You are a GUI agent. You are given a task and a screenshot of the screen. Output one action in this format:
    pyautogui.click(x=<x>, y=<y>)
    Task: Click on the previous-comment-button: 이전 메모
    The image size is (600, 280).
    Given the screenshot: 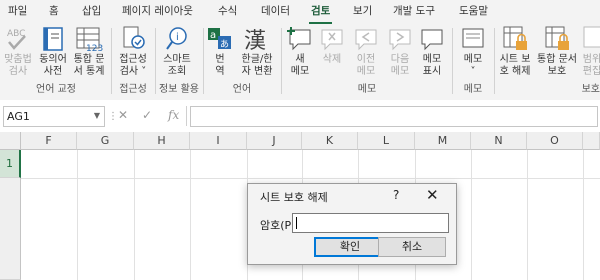 What is the action you would take?
    pyautogui.click(x=366, y=51)
    